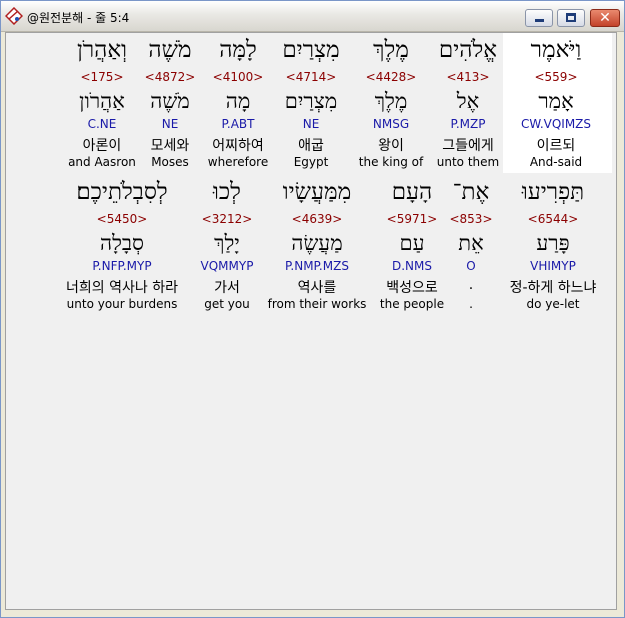  I want to click on row2-korean-gloss: 너희의 역사나 하라, so click(122, 287).